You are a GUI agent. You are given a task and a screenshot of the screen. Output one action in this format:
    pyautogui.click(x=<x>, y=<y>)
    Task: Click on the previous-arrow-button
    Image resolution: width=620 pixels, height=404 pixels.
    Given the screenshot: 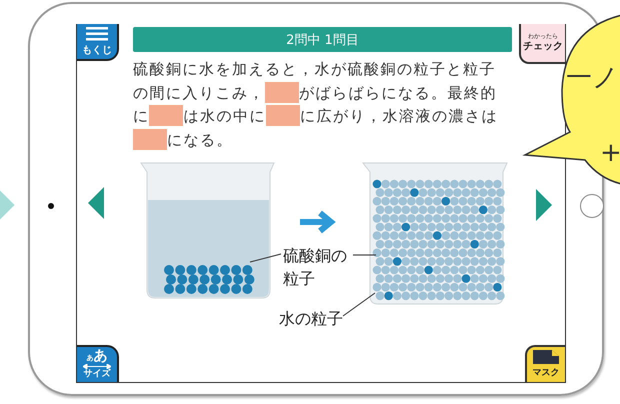 What is the action you would take?
    pyautogui.click(x=96, y=203)
    